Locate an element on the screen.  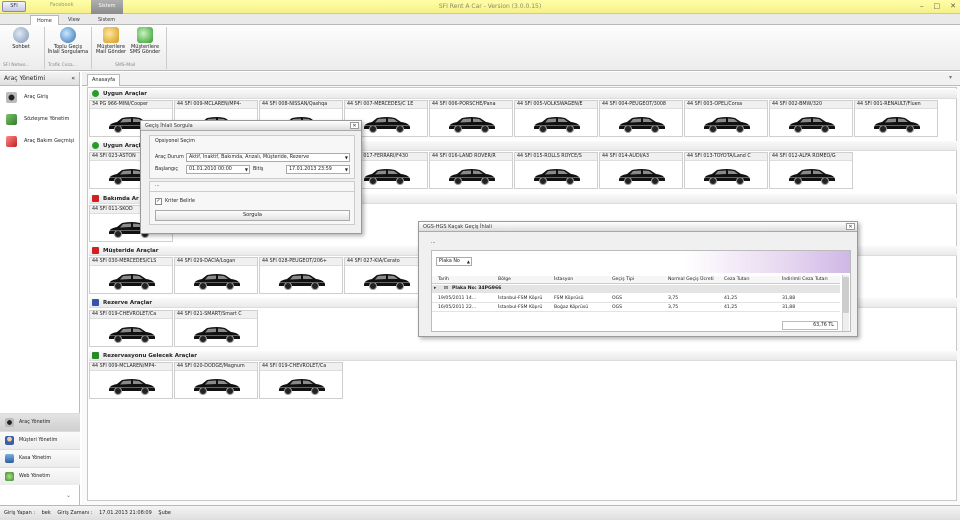
vehicle-card: 44 SFI 001-RENAULT/Fluen is located at coordinates (896, 118).